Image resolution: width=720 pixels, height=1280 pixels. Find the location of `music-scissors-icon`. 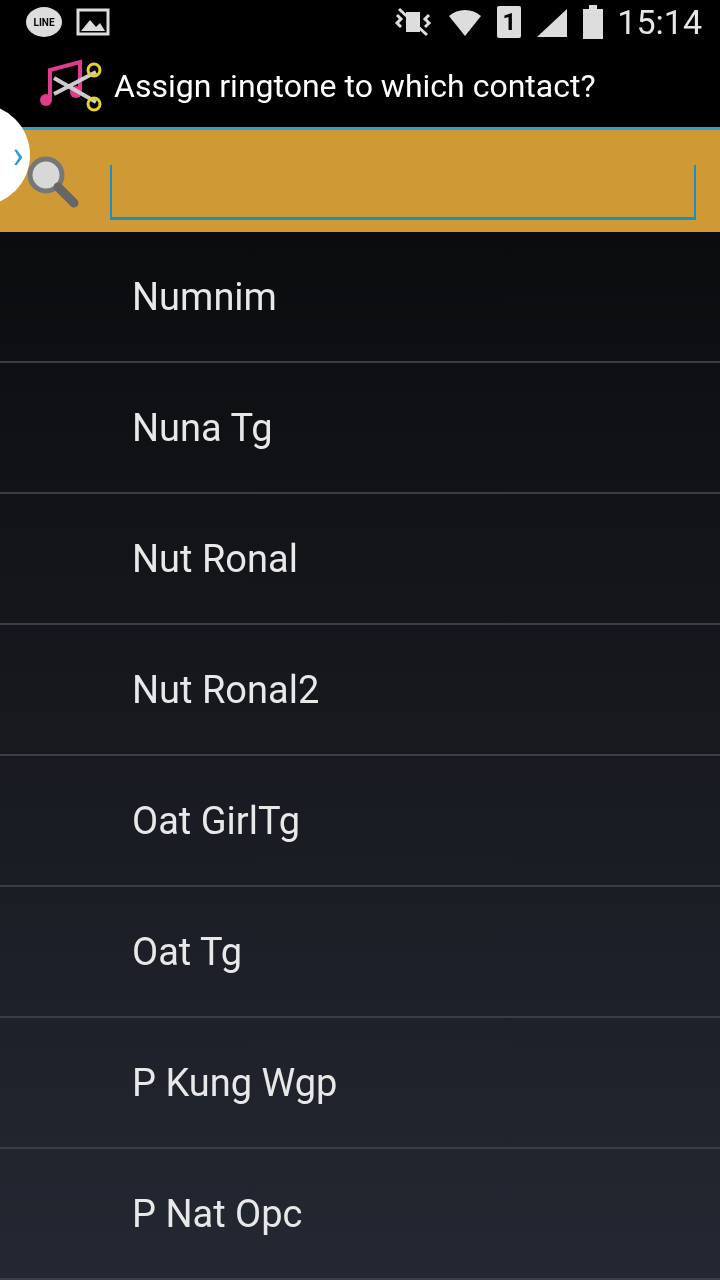

music-scissors-icon is located at coordinates (71, 85).